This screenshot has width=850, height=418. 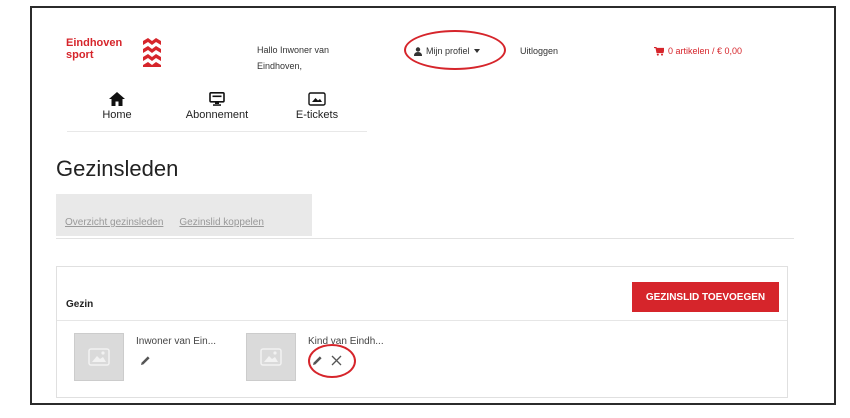 I want to click on main-nav: Home Abonnement E-tickets, so click(x=217, y=112).